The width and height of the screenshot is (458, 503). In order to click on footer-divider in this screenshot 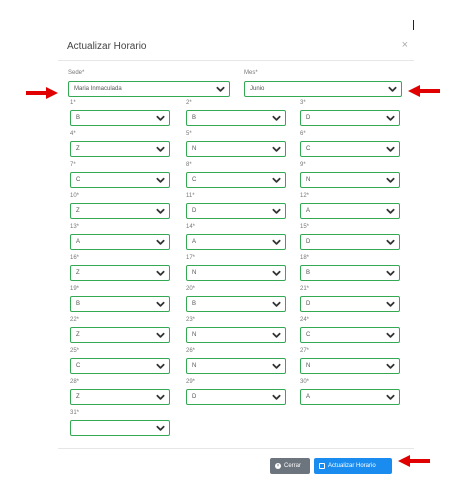, I will do `click(236, 448)`.